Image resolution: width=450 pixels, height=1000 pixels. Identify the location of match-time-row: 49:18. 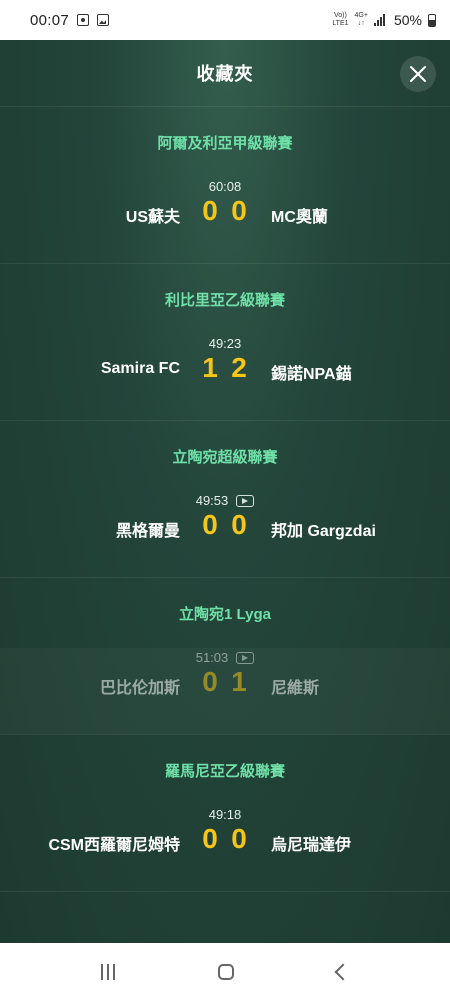
(225, 814).